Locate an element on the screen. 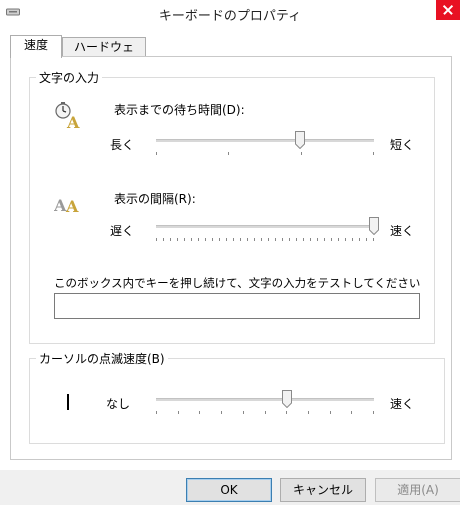 This screenshot has height=505, width=460. cursor-min-label: なし is located at coordinates (118, 404).